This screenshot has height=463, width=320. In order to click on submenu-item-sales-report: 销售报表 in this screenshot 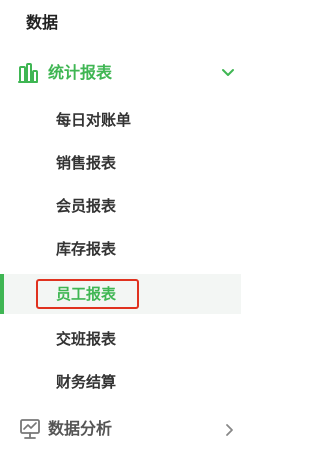, I will do `click(120, 163)`.